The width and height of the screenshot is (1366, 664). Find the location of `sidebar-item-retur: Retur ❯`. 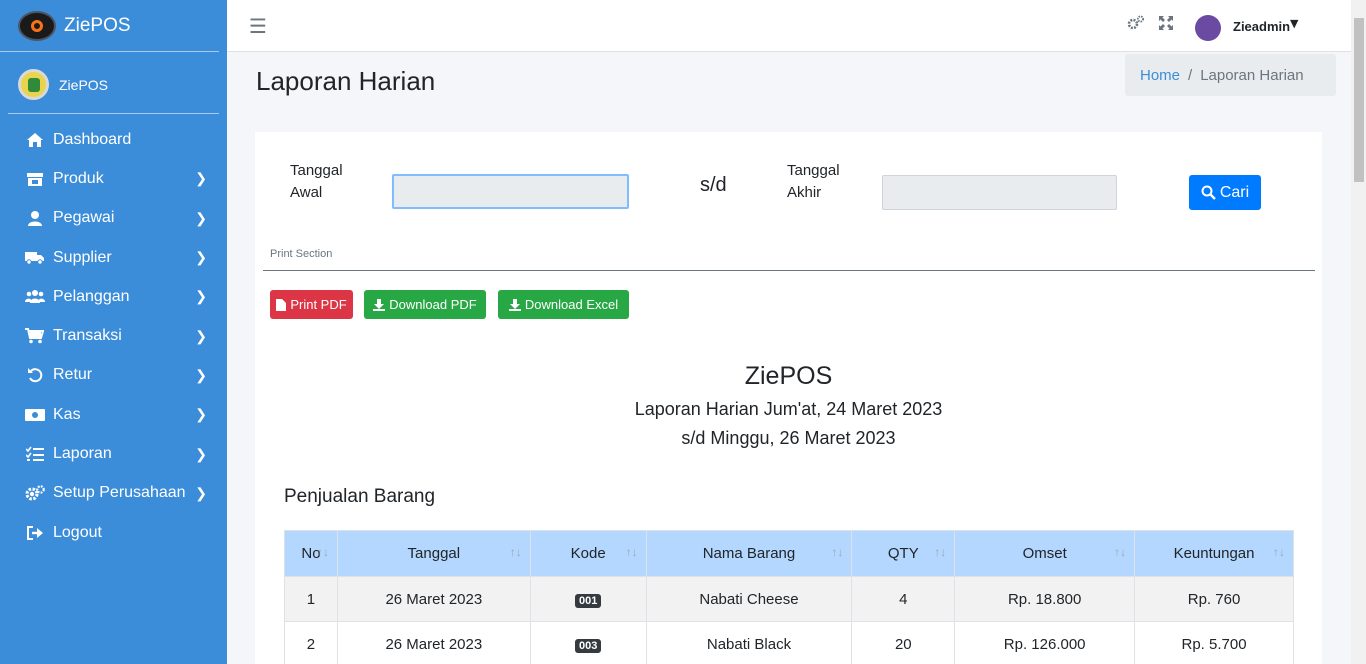

sidebar-item-retur: Retur ❯ is located at coordinates (113, 375).